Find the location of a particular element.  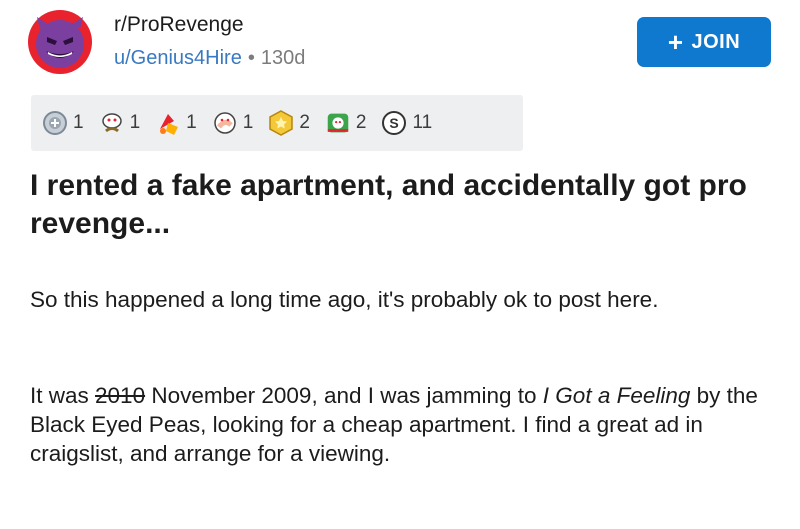

silver-award-icon is located at coordinates (55, 123).